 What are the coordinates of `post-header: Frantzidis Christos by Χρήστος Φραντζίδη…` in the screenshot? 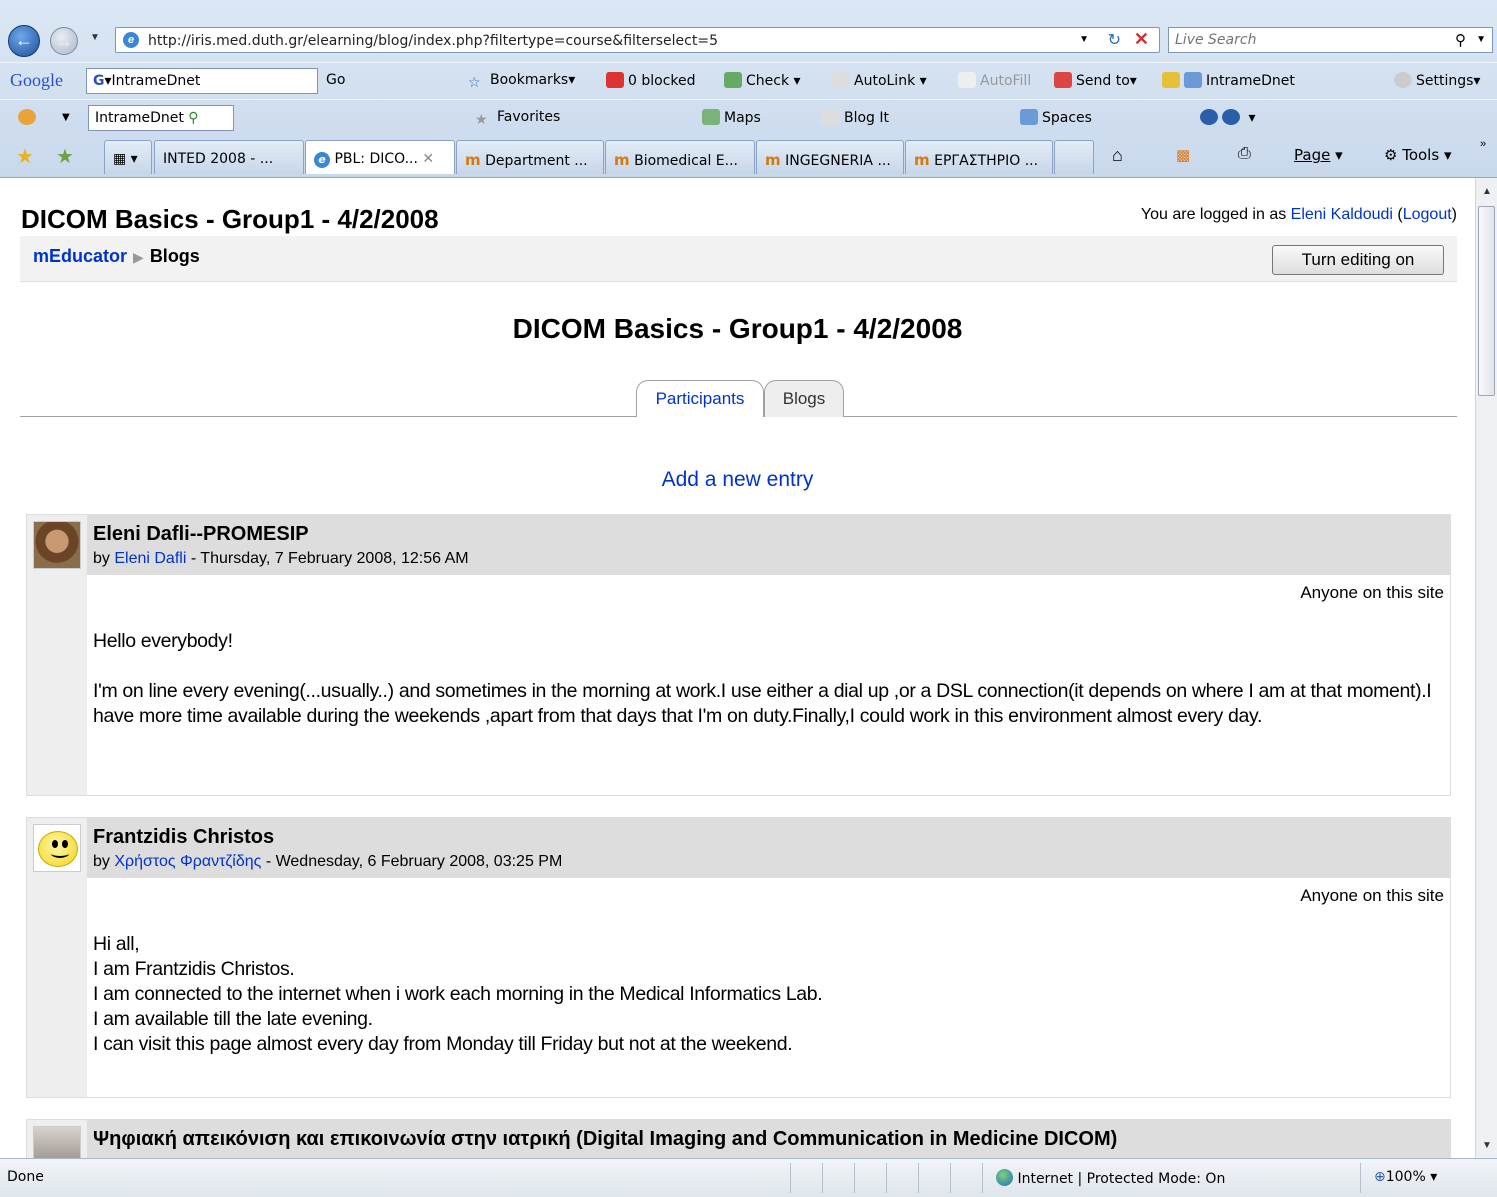 It's located at (768, 848).